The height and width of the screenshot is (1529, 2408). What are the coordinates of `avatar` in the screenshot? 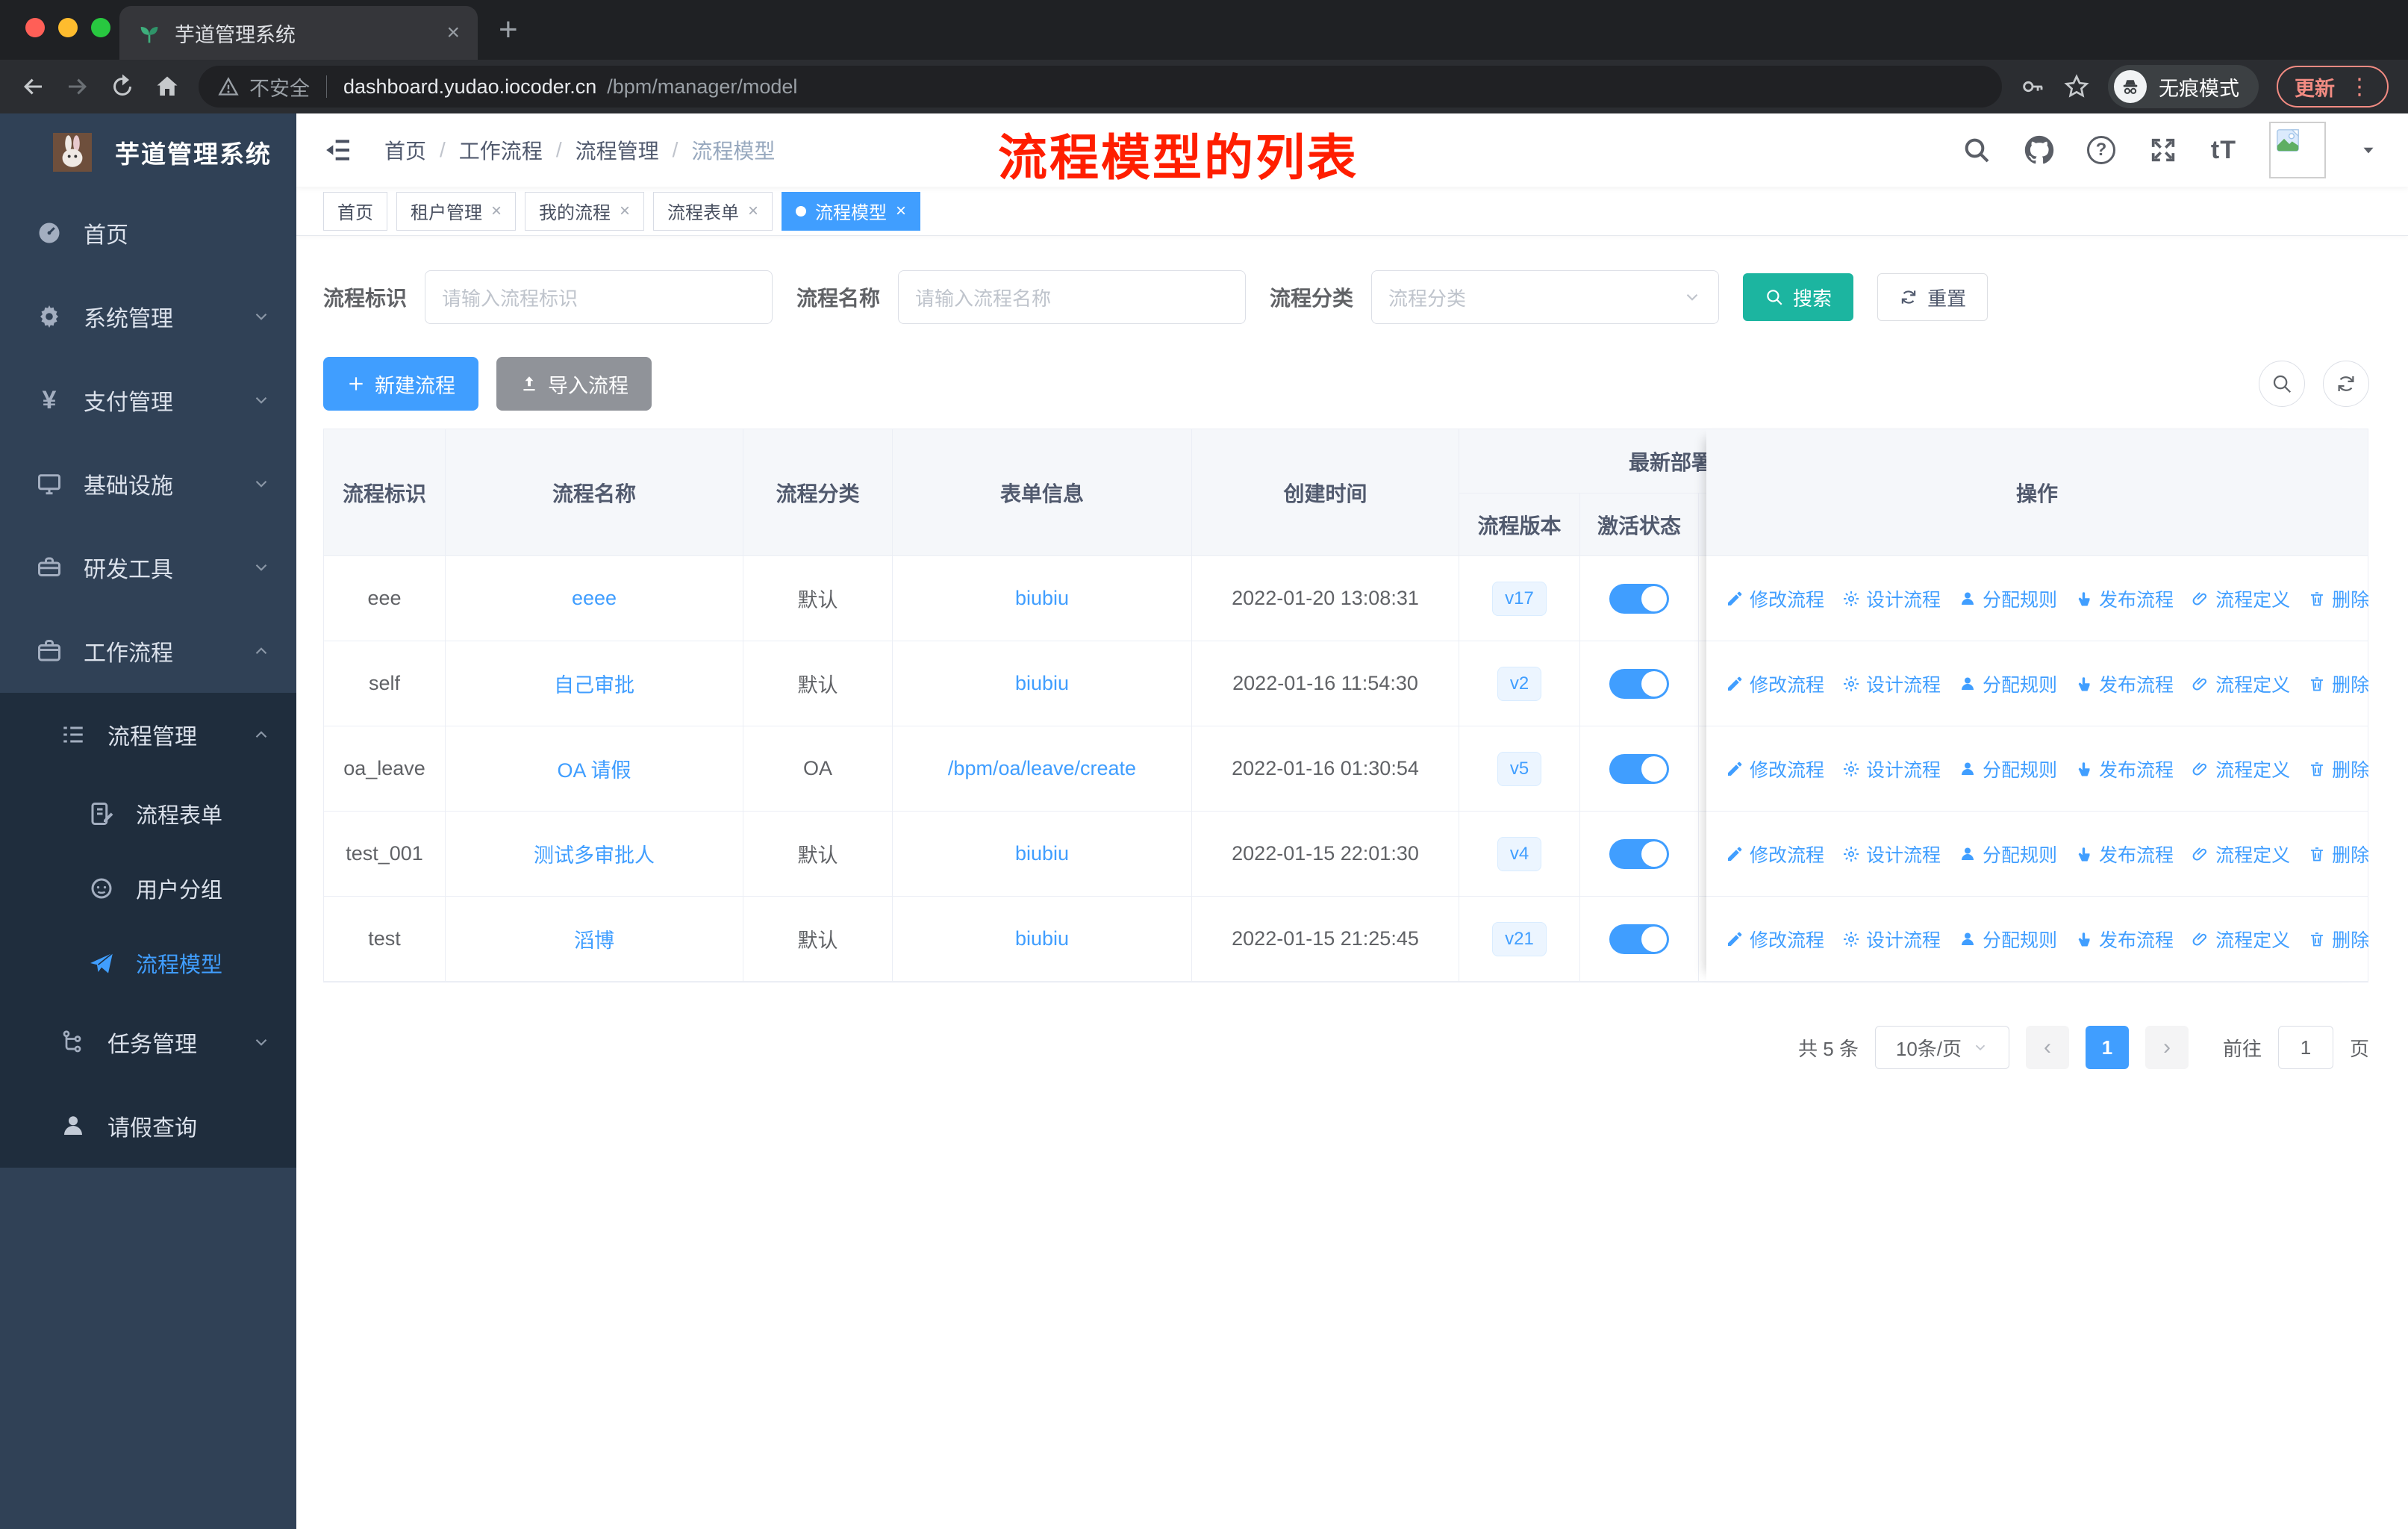 It's located at (2297, 150).